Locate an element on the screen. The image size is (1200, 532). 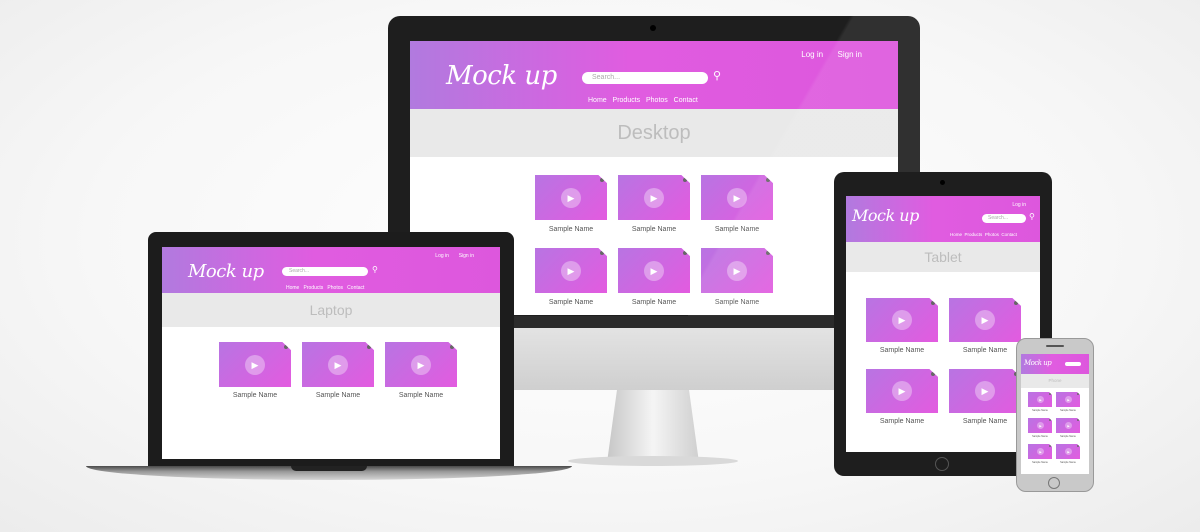
monitor-stand is located at coordinates (653, 424).